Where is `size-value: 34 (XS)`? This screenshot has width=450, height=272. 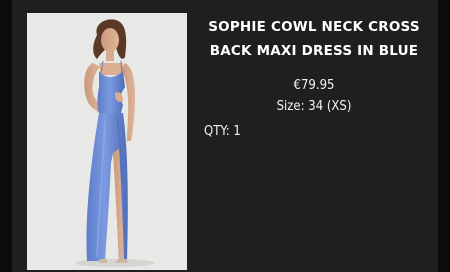
size-value: 34 (XS) is located at coordinates (330, 106).